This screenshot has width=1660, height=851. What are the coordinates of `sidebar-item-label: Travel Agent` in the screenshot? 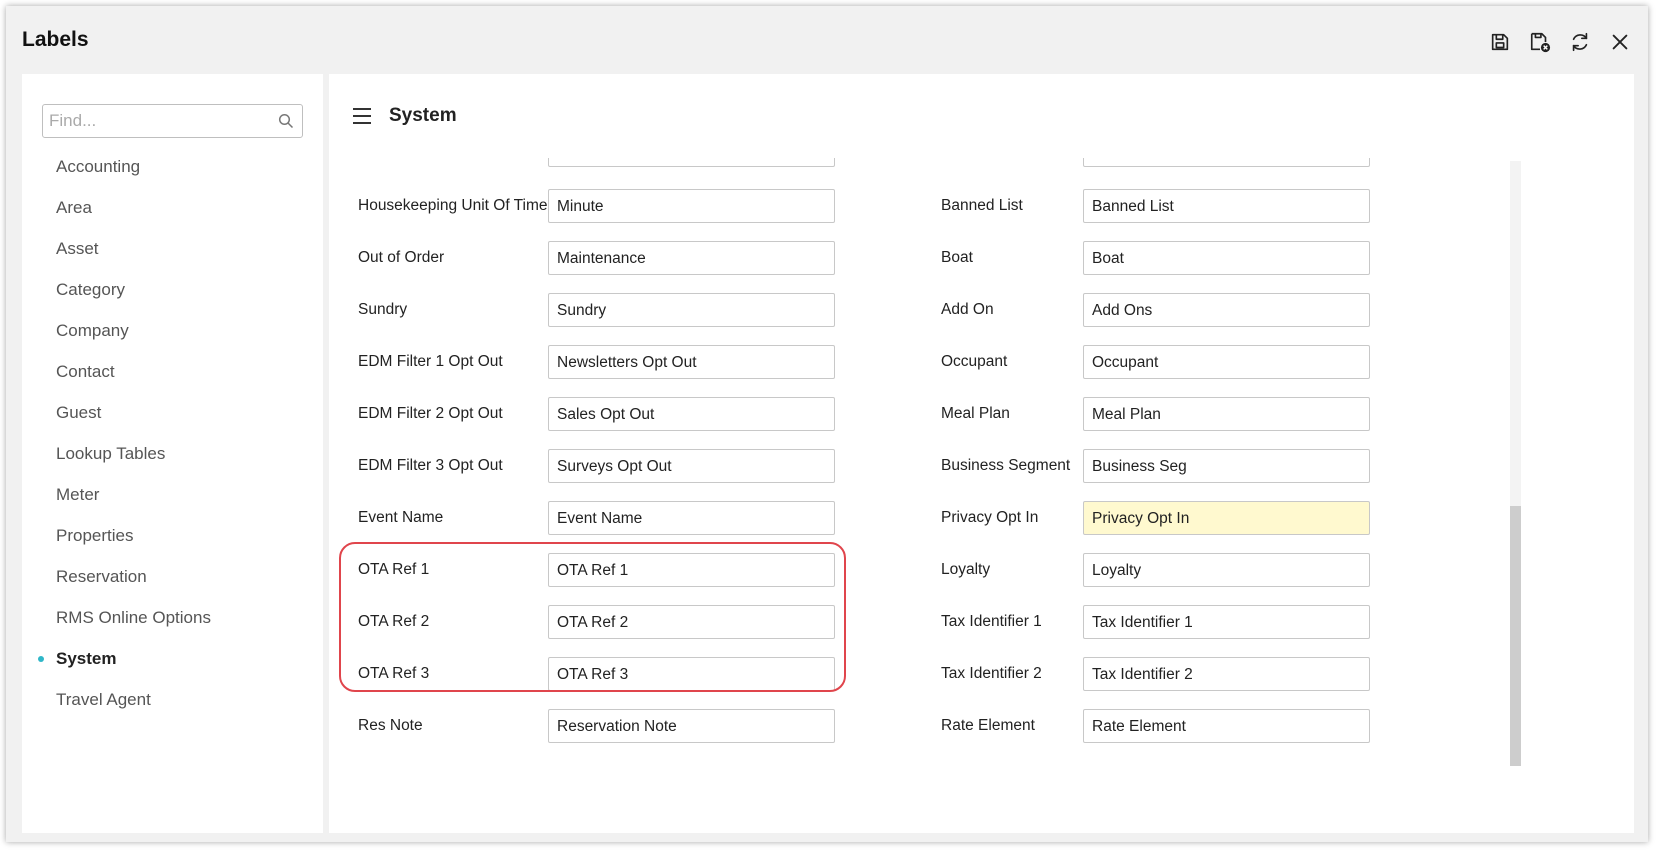 It's located at (103, 699).